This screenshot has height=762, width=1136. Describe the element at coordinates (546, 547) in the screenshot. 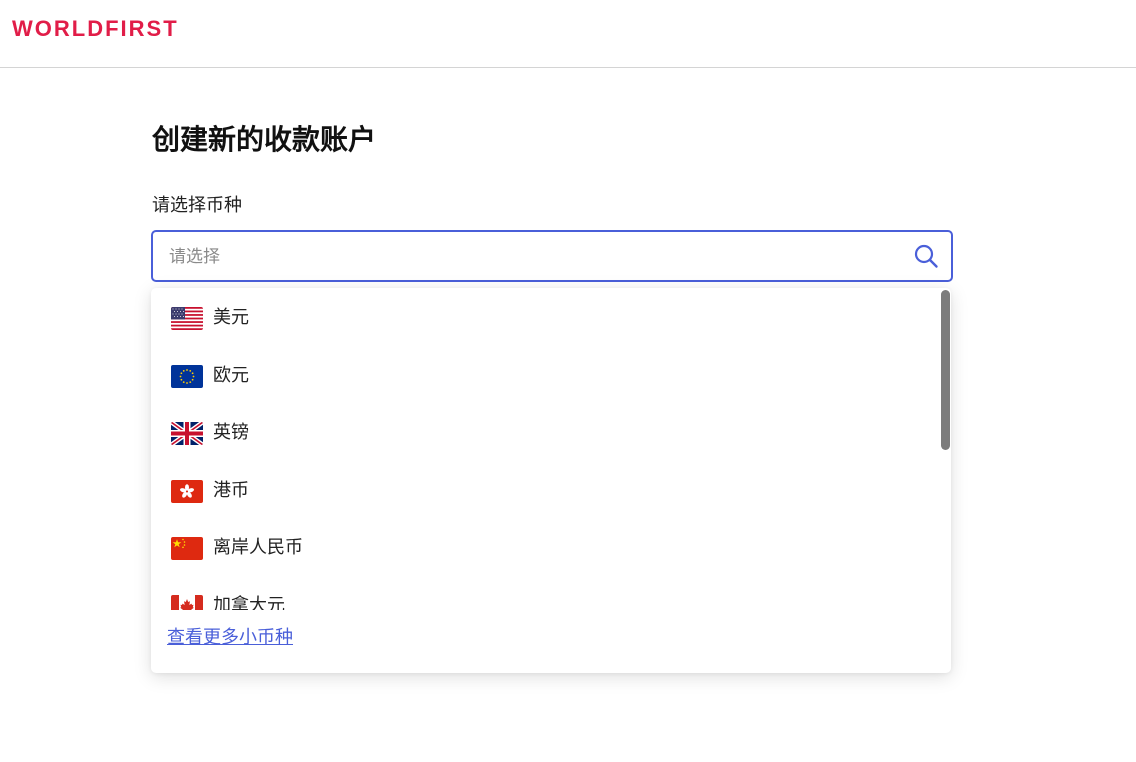

I see `currency-option-cnh: 离岸人民币` at that location.